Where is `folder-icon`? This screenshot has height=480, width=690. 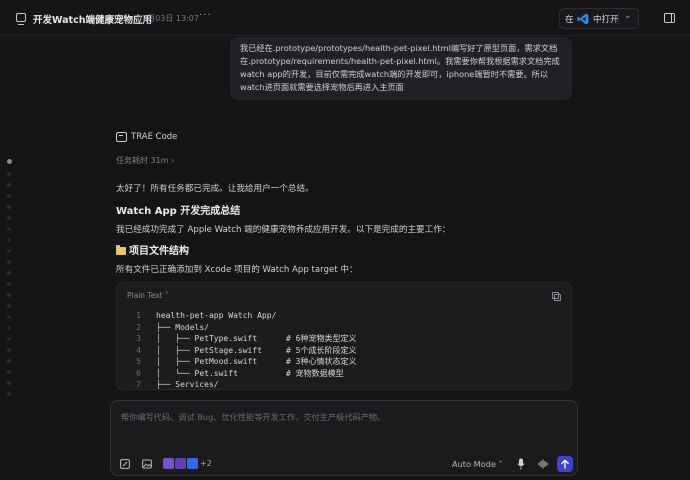
folder-icon is located at coordinates (121, 250).